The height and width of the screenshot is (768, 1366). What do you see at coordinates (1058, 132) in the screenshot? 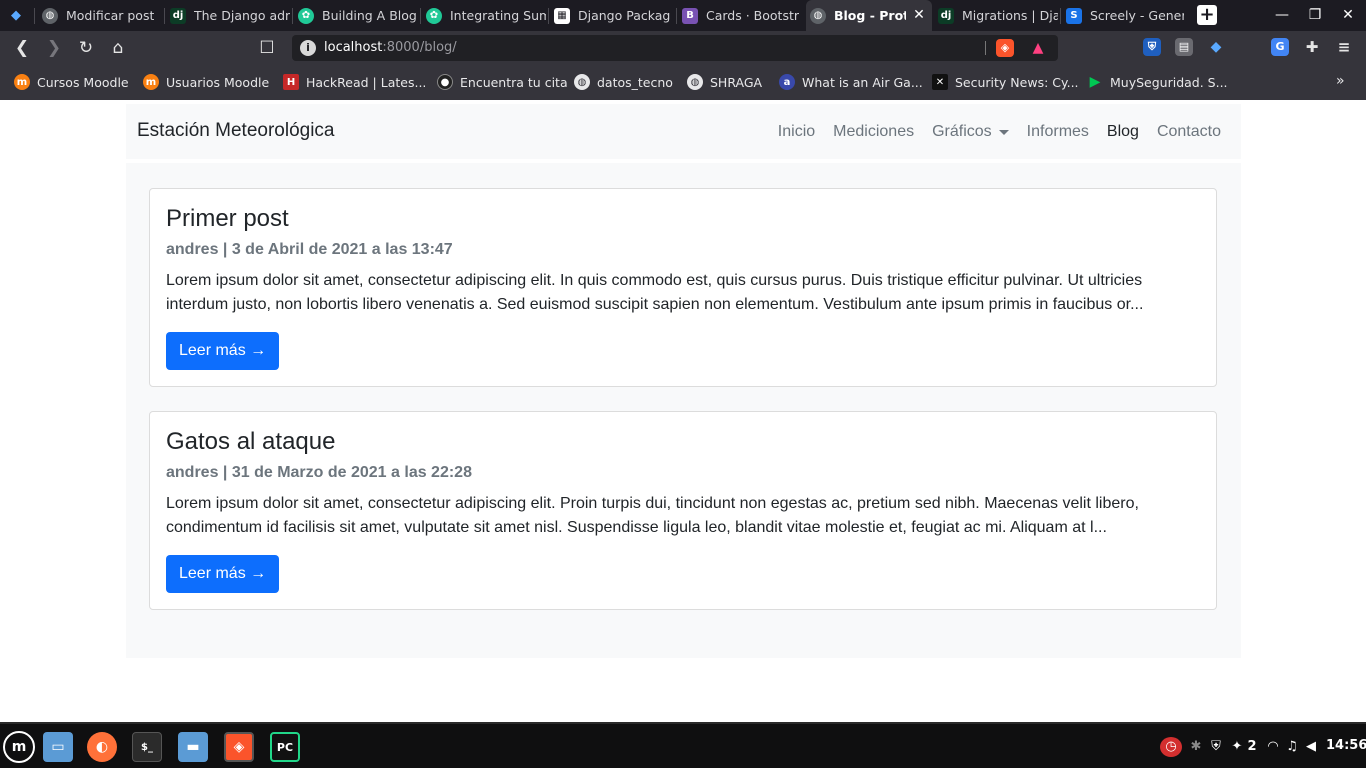
I see `nav-informes: Informes` at bounding box center [1058, 132].